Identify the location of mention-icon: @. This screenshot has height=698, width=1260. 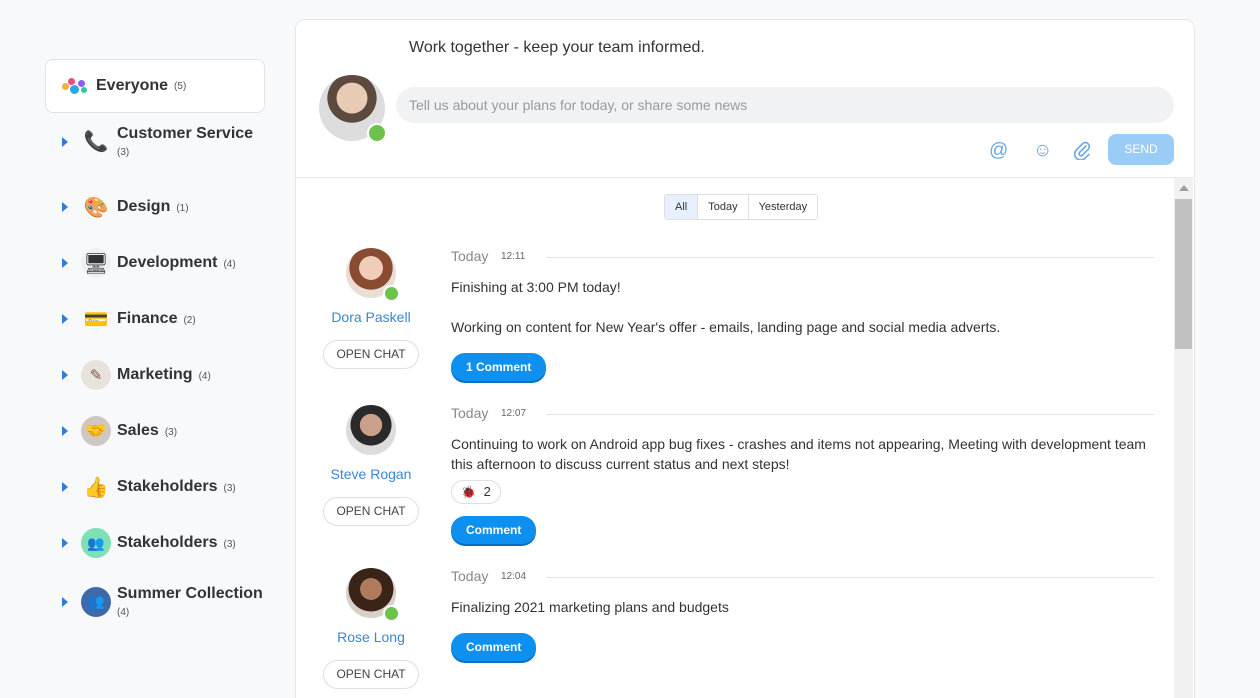
(998, 151).